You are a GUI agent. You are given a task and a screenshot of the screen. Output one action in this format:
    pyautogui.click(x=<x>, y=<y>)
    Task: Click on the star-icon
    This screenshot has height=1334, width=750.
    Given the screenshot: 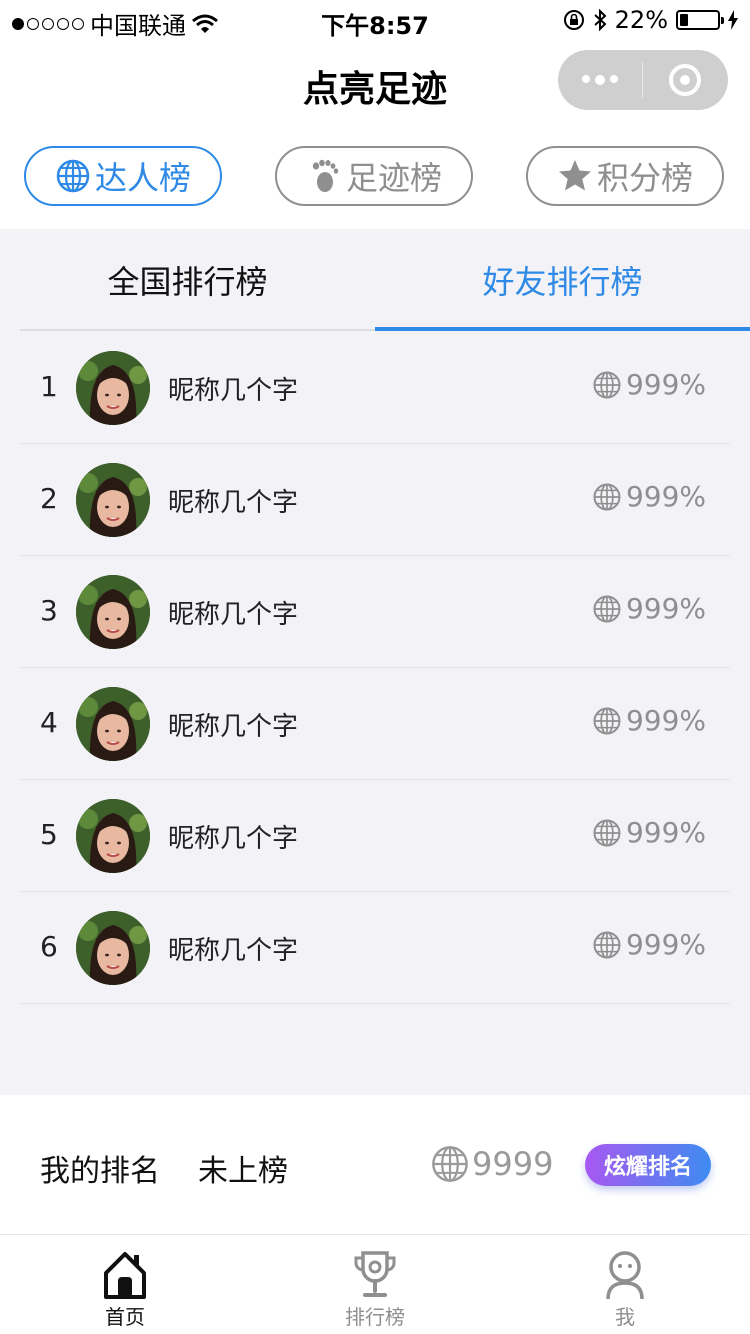 What is the action you would take?
    pyautogui.click(x=574, y=175)
    